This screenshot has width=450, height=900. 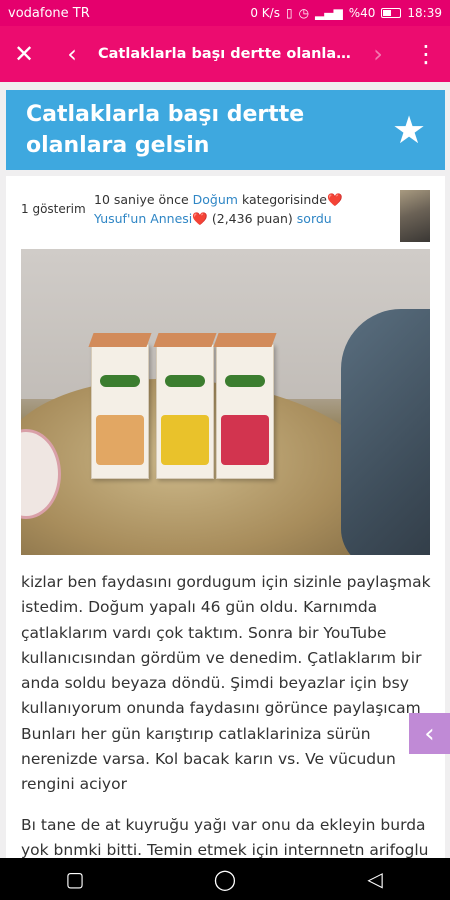 I want to click on back-icon: ◁, so click(x=375, y=879).